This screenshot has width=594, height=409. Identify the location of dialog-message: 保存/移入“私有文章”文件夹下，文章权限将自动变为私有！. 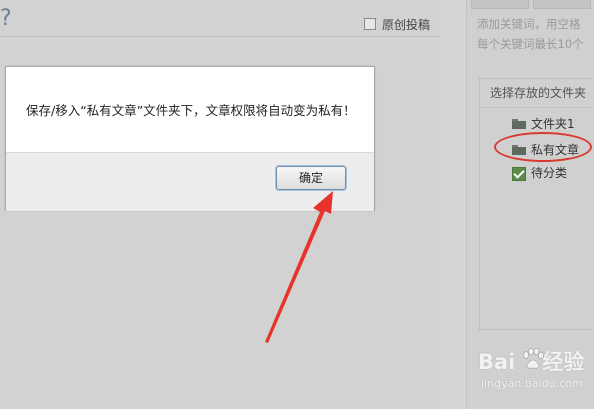
(191, 110).